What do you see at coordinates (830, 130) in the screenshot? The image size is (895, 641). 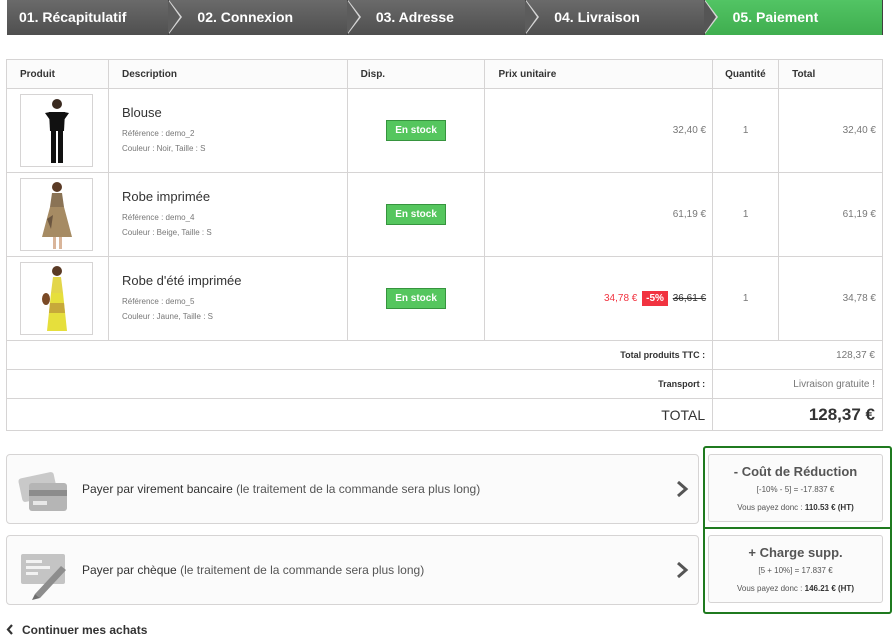 I see `line-total: 32,40 €` at bounding box center [830, 130].